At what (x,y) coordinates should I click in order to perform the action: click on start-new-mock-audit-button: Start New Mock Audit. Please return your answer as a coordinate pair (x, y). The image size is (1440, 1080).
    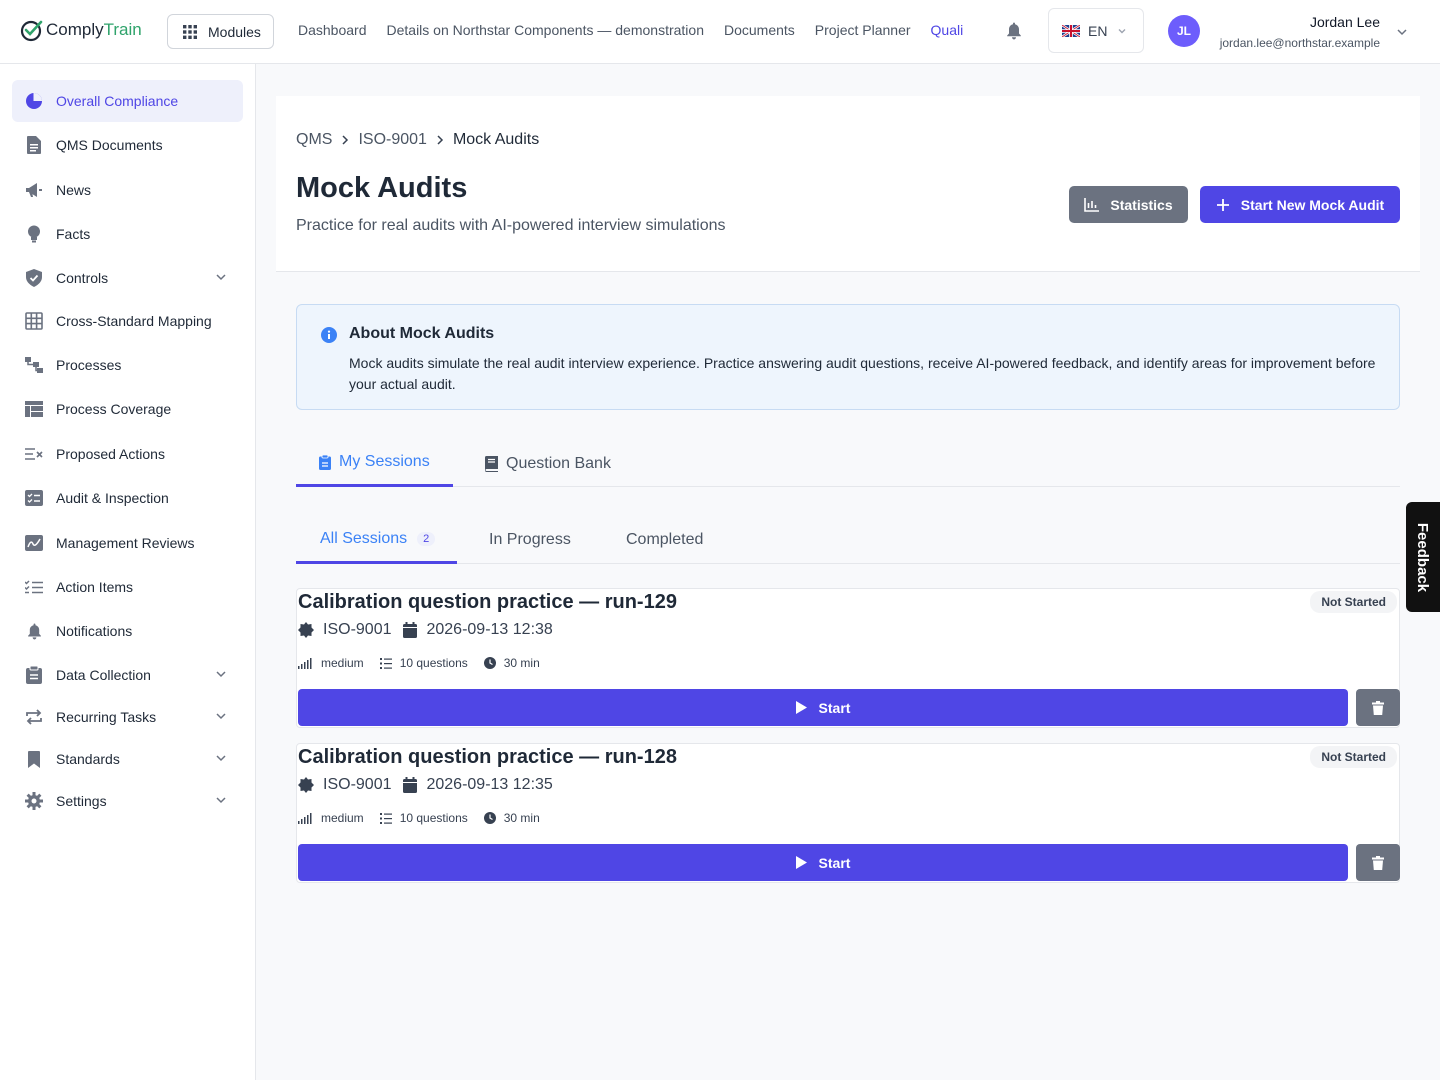
    Looking at the image, I should click on (1300, 204).